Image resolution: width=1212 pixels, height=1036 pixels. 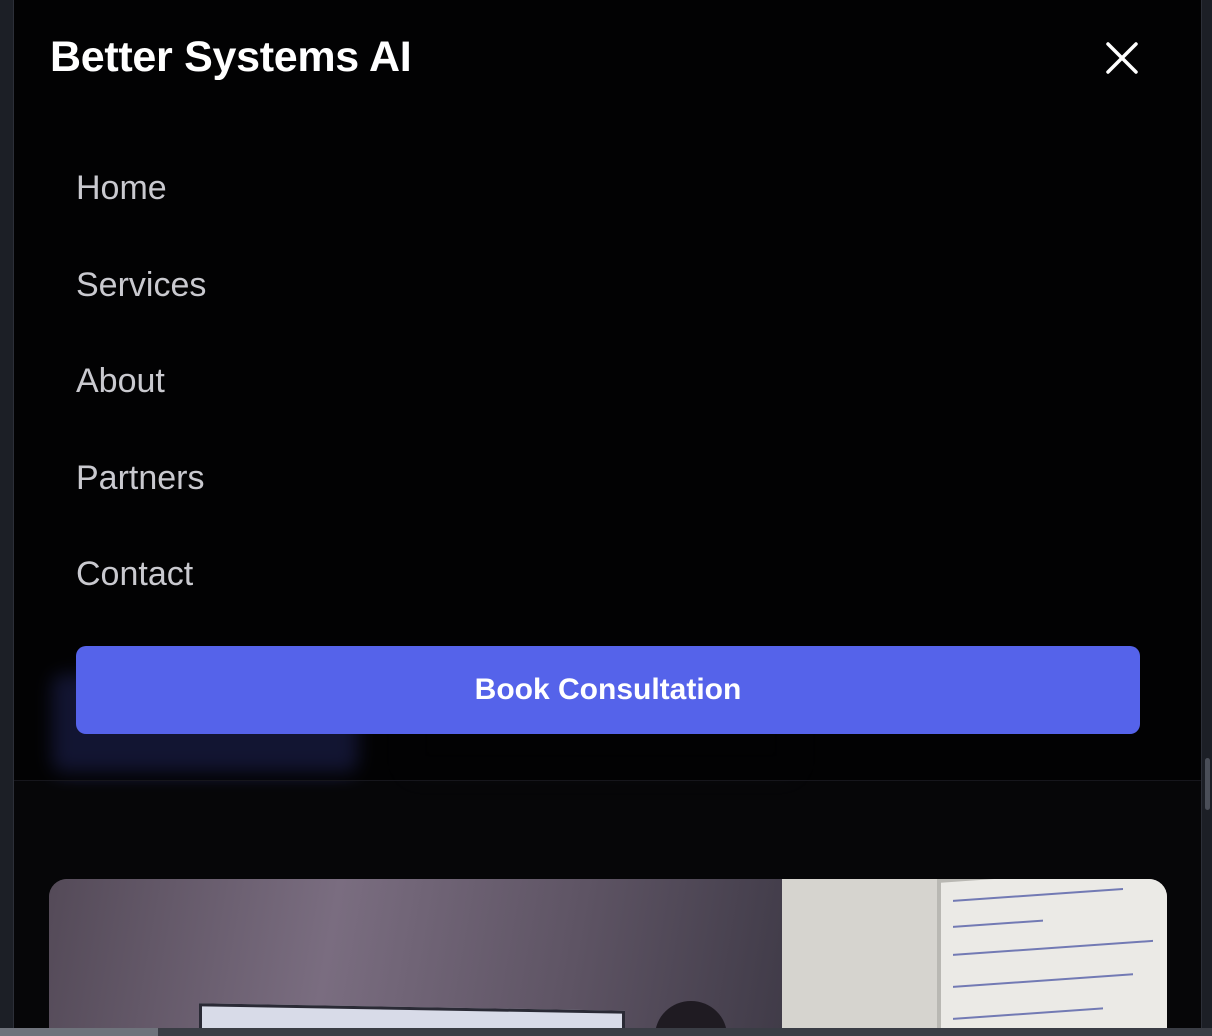 I want to click on photo-whiteboard, so click(x=1052, y=957).